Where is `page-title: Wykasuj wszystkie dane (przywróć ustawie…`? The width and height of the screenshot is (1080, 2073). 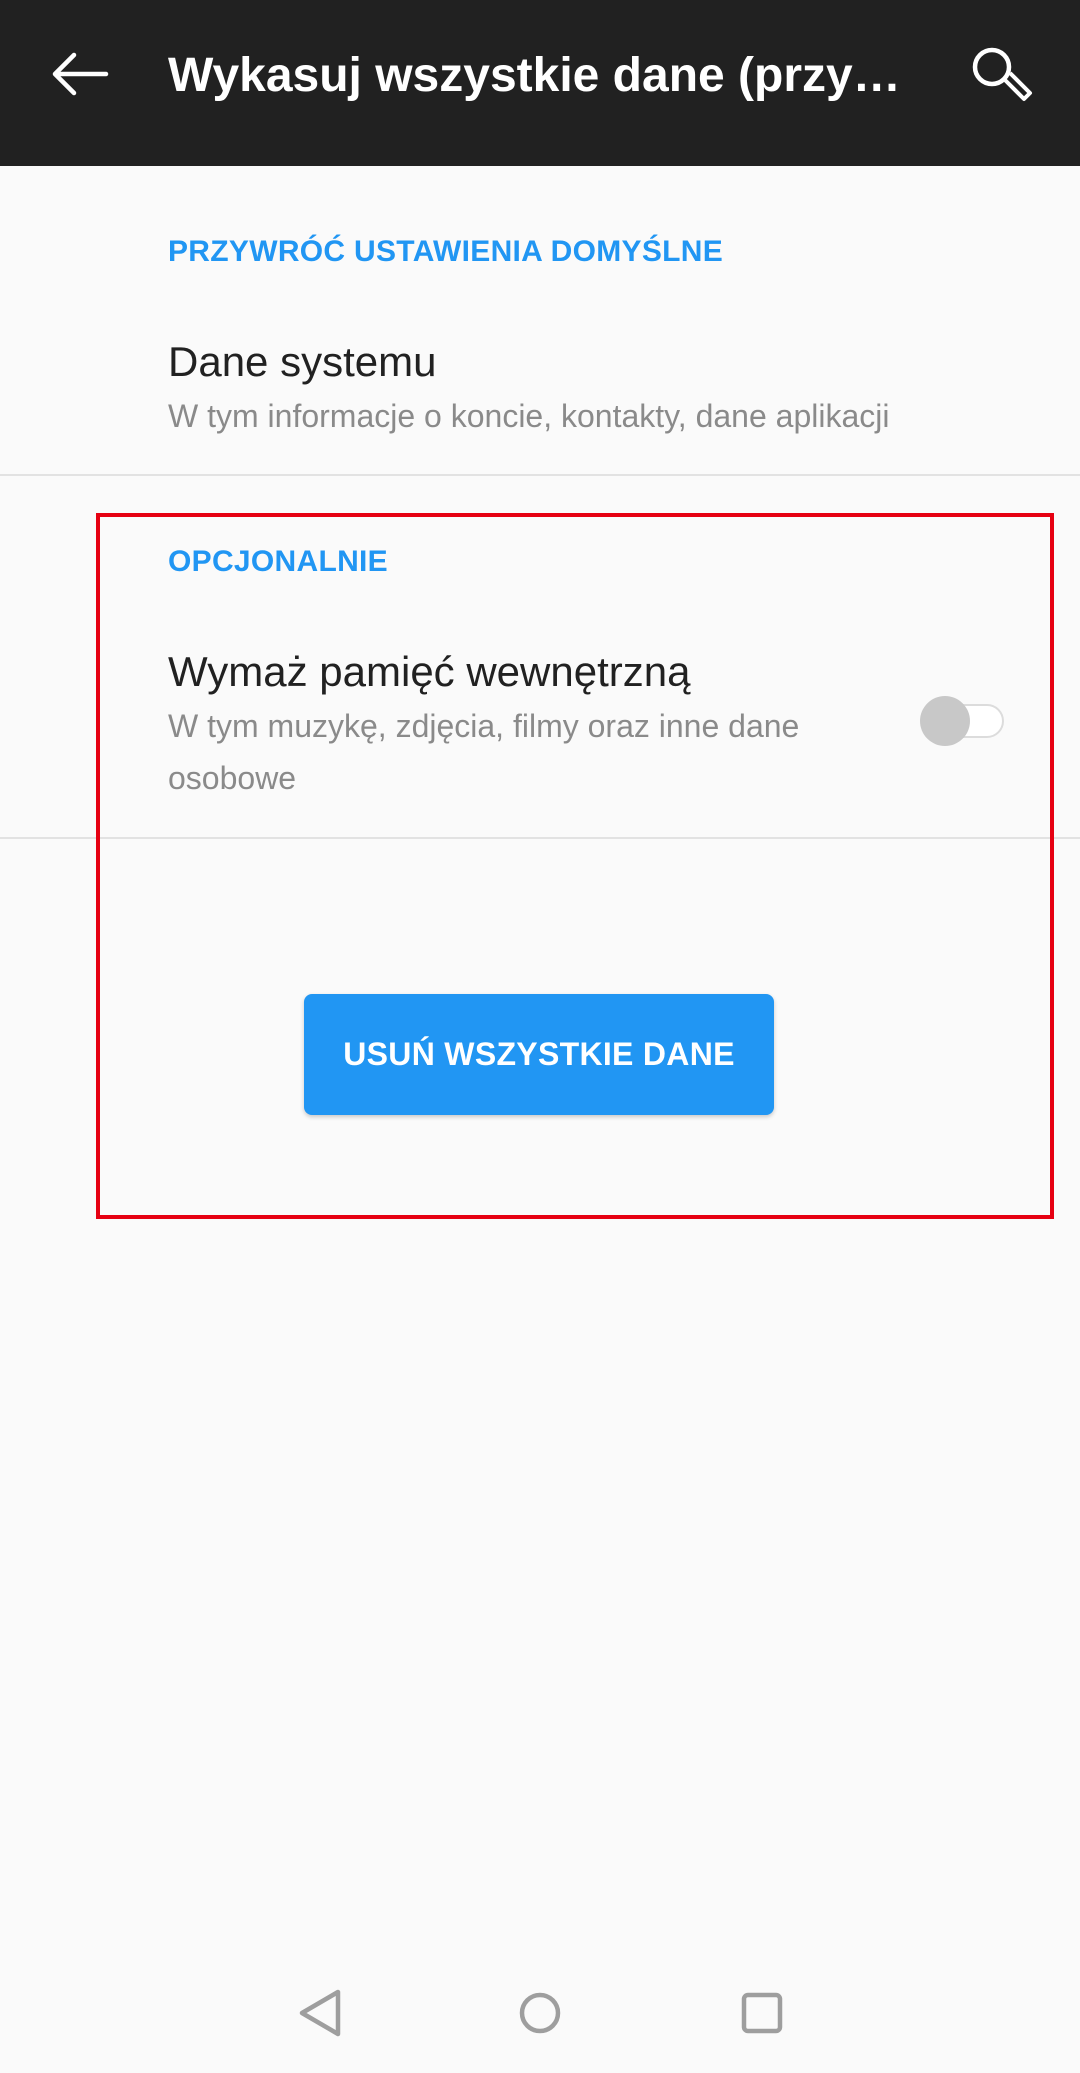 page-title: Wykasuj wszystkie dane (przywróć ustawie… is located at coordinates (543, 75).